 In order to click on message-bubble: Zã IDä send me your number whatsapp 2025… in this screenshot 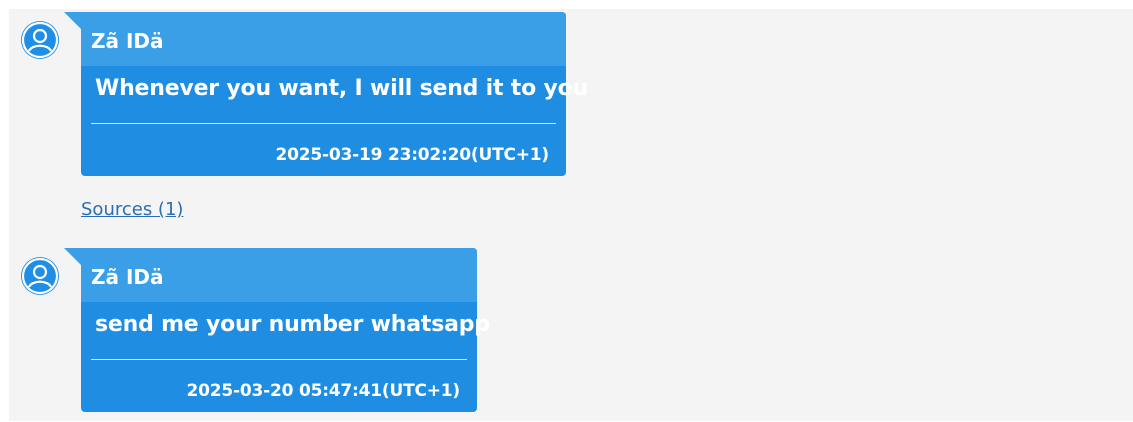, I will do `click(277, 330)`.